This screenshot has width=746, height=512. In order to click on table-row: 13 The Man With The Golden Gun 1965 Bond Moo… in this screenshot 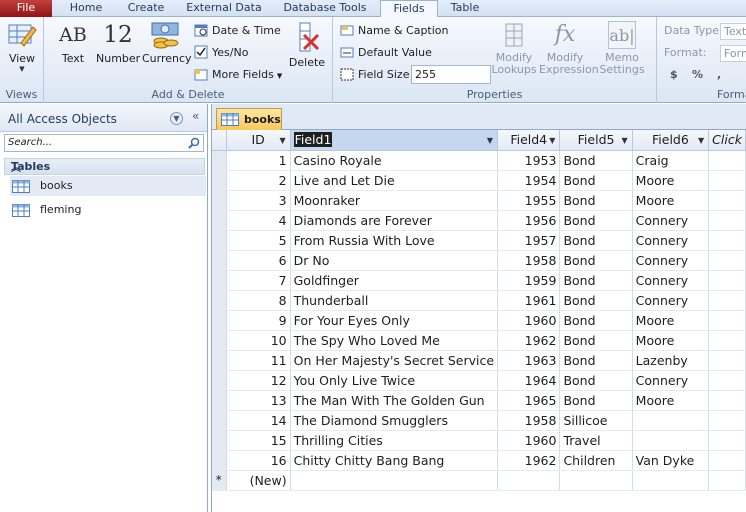, I will do `click(479, 400)`.